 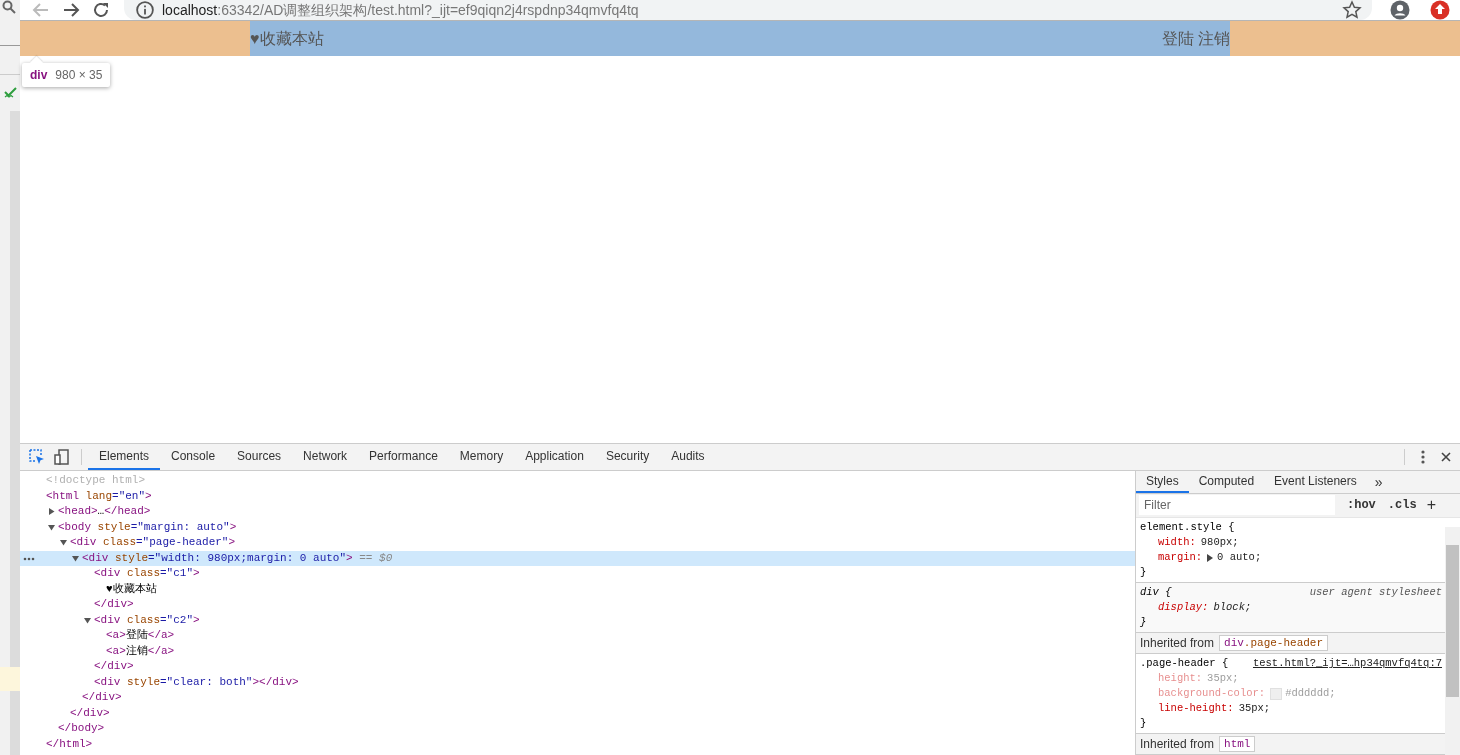 What do you see at coordinates (577, 496) in the screenshot?
I see `tree-row: <html lang="en">` at bounding box center [577, 496].